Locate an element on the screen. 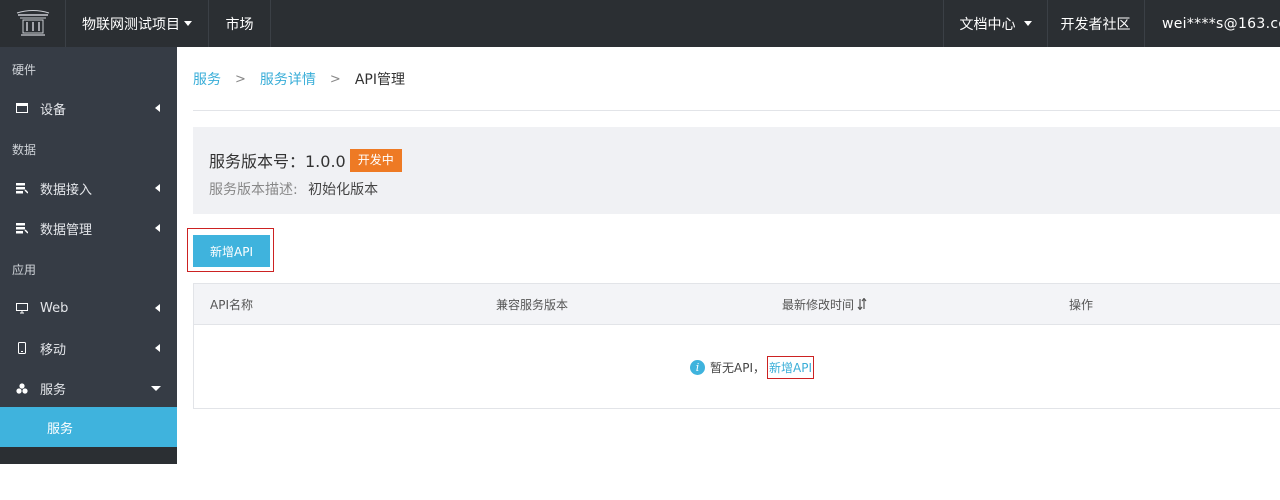 This screenshot has height=500, width=1280. nav-community-label: 开发者社区 is located at coordinates (1095, 24).